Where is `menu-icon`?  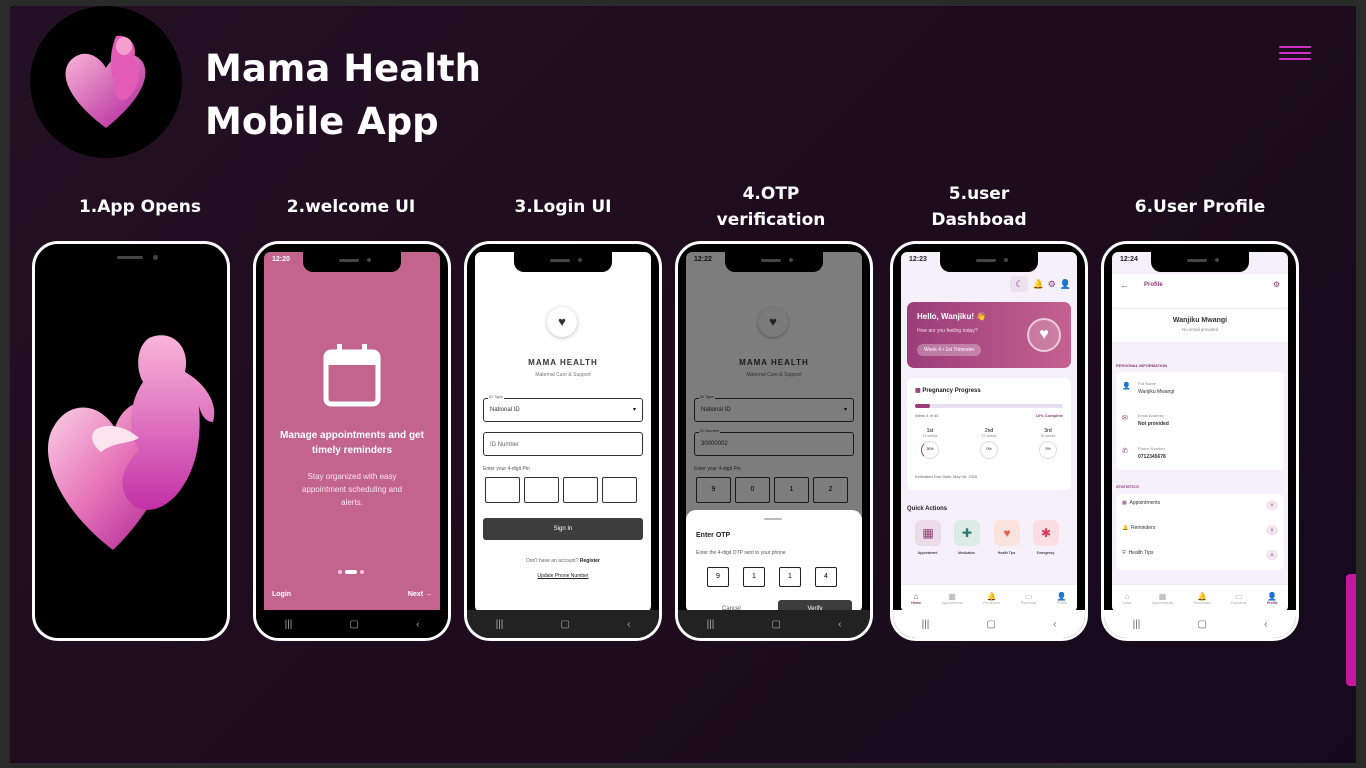
menu-icon is located at coordinates (1295, 53).